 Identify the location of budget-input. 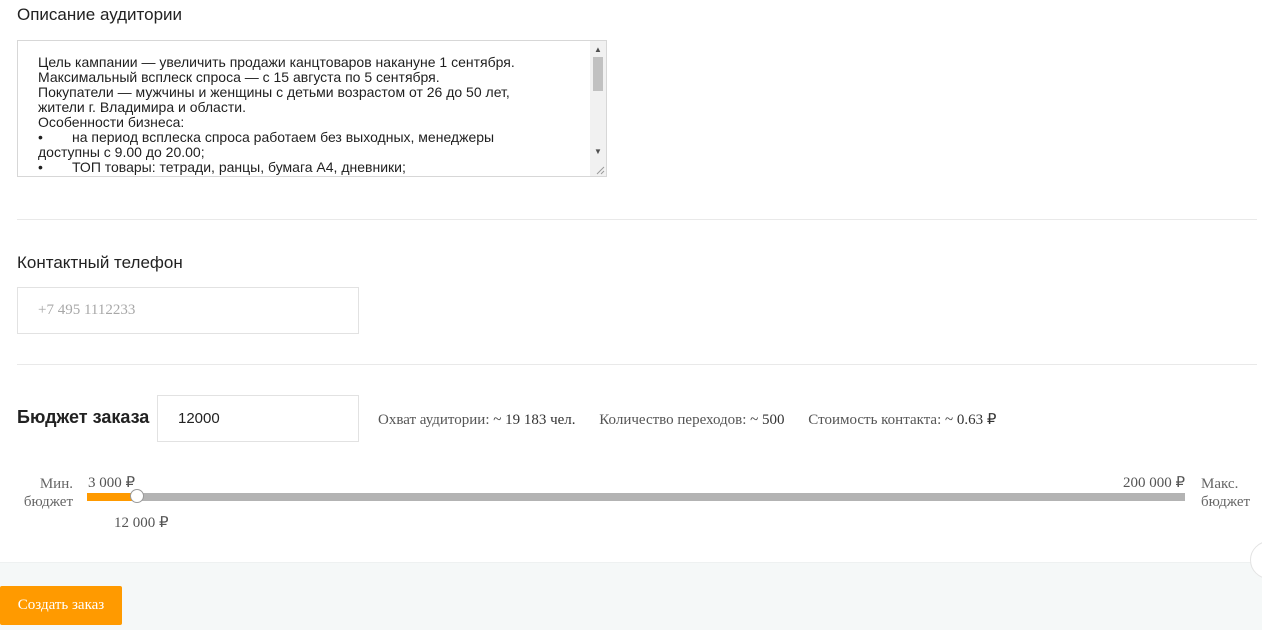
(258, 418).